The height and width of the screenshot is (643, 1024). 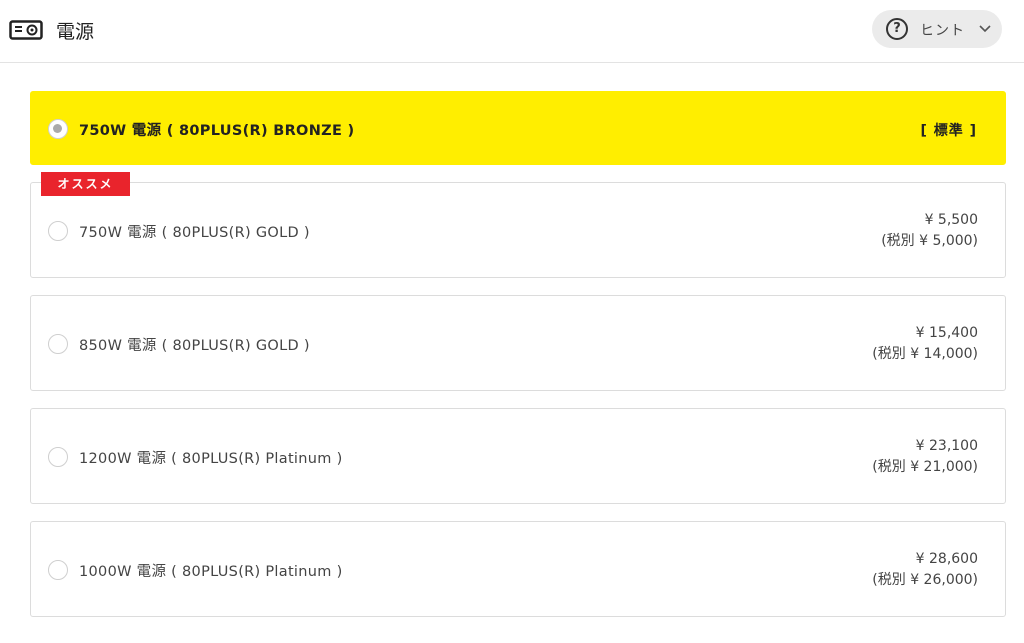 What do you see at coordinates (929, 241) in the screenshot?
I see `price-excl-tax: (税別 ¥ 5,000)` at bounding box center [929, 241].